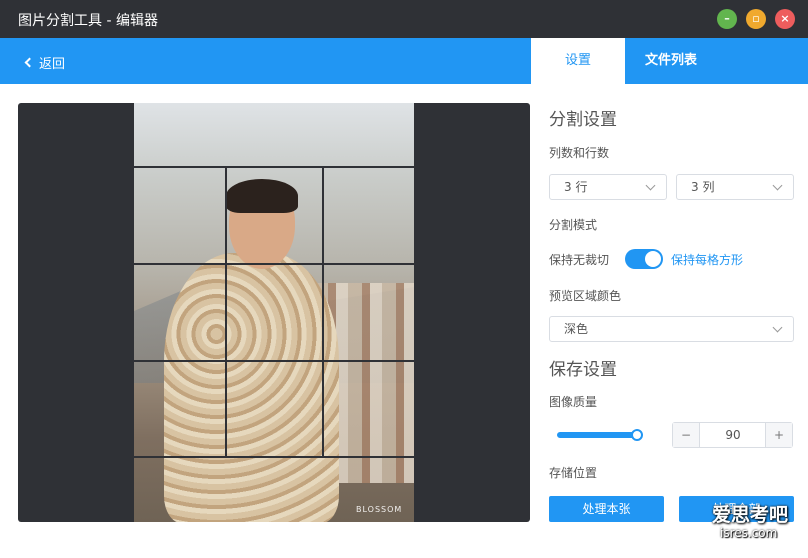  I want to click on maximize-button: ▫, so click(756, 19).